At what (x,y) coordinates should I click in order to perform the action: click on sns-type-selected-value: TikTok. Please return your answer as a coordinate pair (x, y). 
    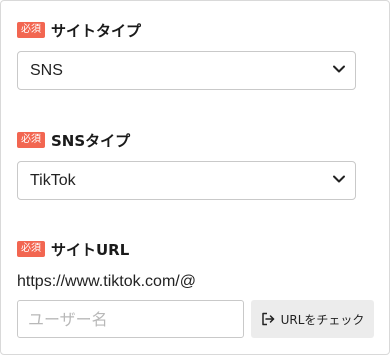
    Looking at the image, I should click on (53, 180).